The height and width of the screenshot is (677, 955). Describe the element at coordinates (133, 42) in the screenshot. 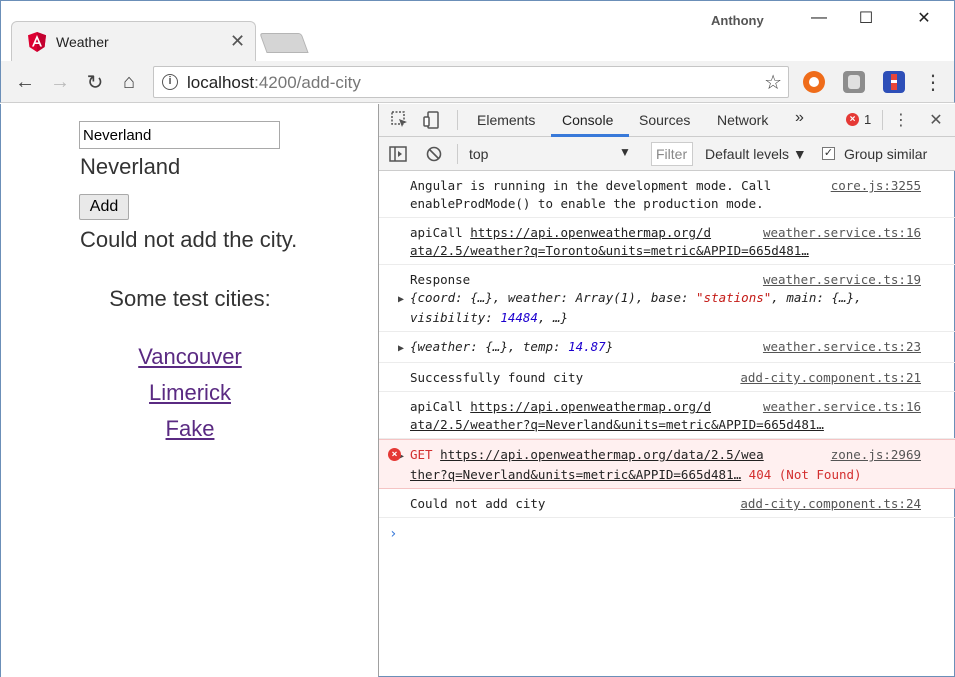

I see `browser-tab: Weather ✕` at that location.